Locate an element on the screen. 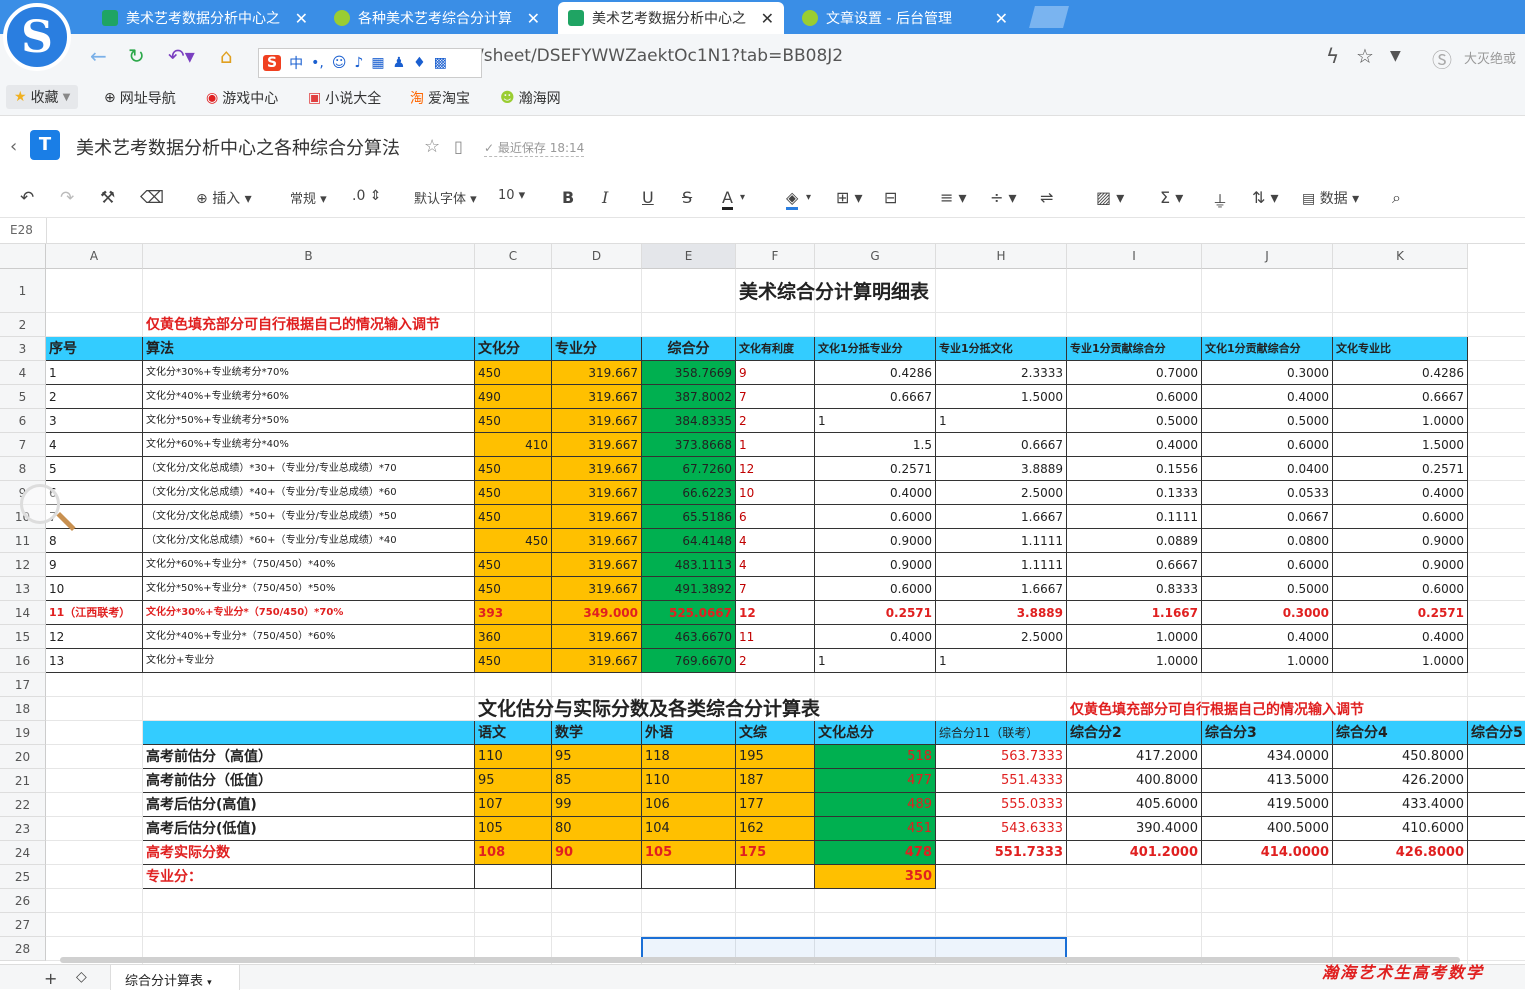 Image resolution: width=1525 pixels, height=990 pixels. table1-cell: 文化分*60%+专业分*（750/450）*40% is located at coordinates (309, 565).